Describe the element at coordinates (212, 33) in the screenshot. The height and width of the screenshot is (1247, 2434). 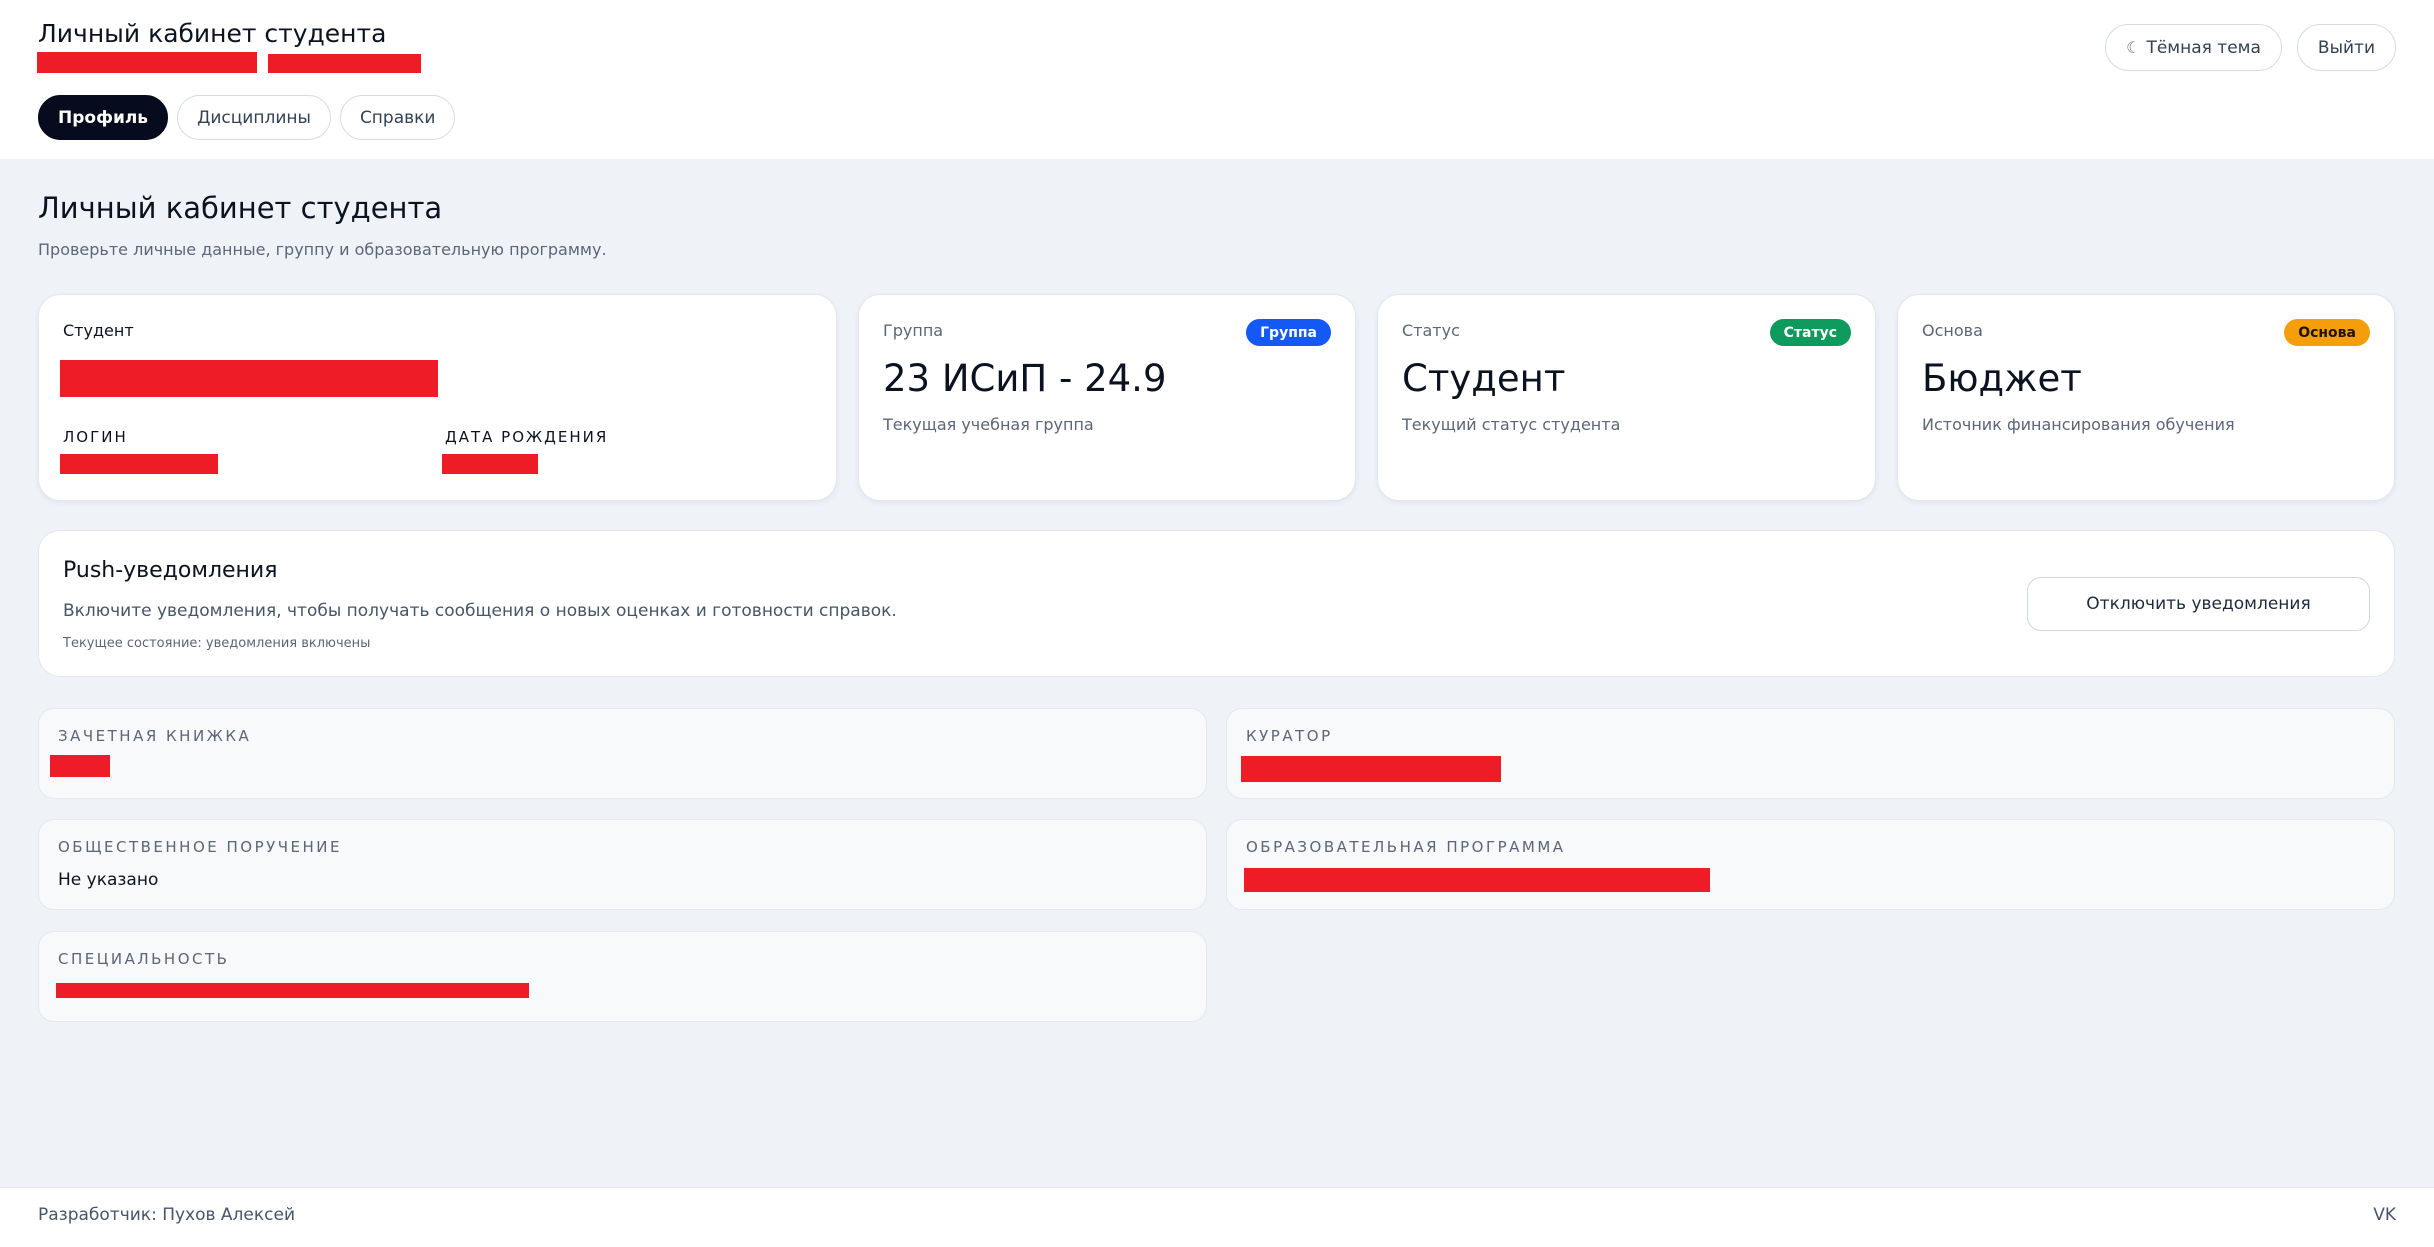
I see `app-title: Личный кабинет студента` at that location.